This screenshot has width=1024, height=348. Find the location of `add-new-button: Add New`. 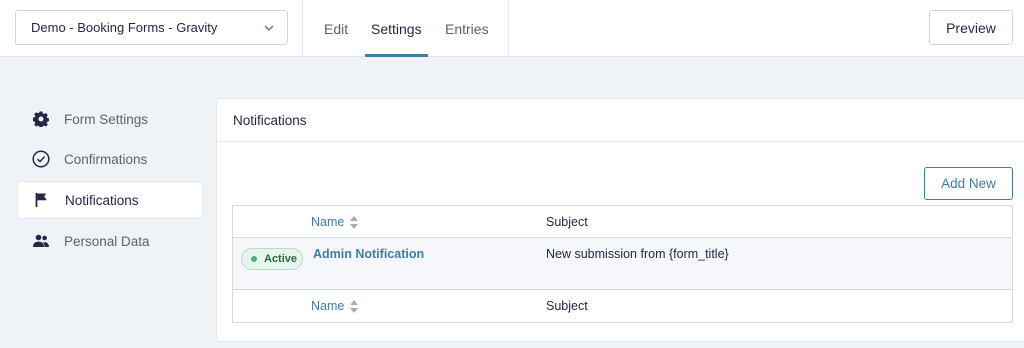

add-new-button: Add New is located at coordinates (968, 183).